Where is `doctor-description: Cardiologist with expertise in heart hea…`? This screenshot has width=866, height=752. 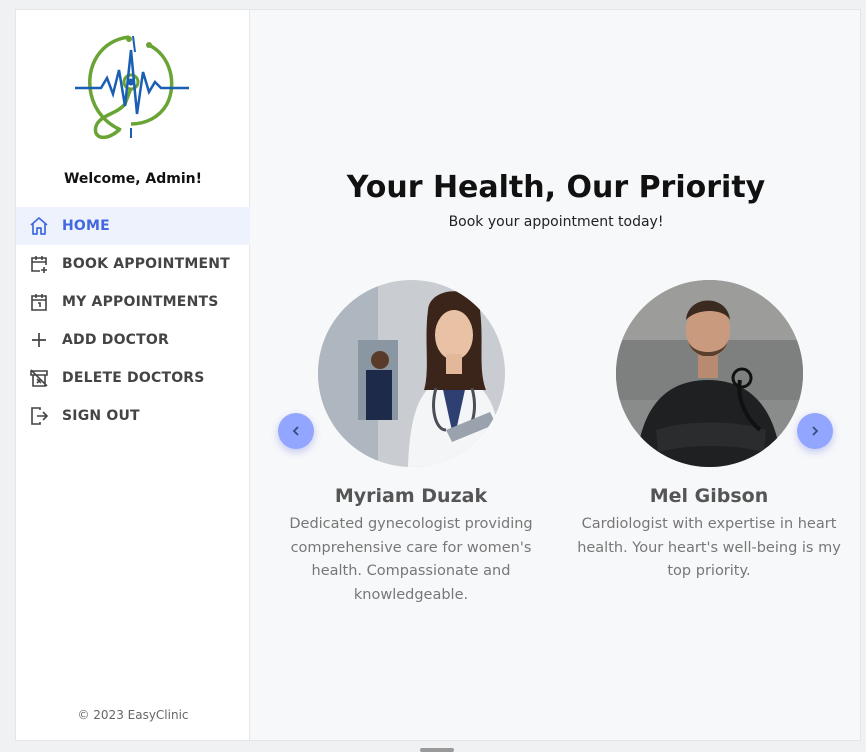
doctor-description: Cardiologist with expertise in heart hea… is located at coordinates (709, 547).